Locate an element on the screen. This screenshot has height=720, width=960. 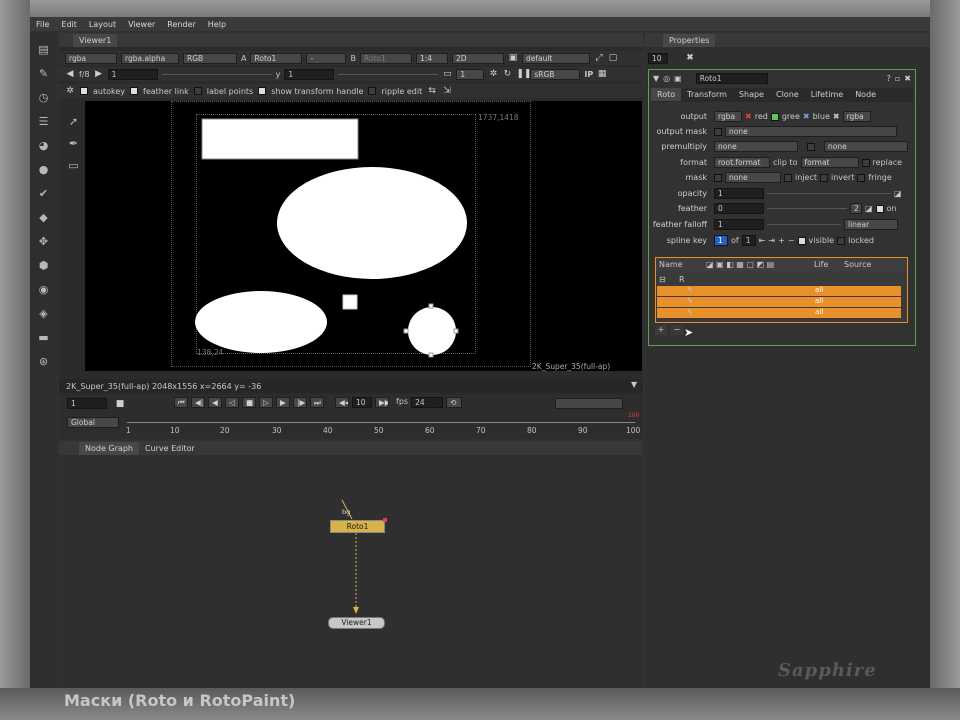
monitor-icon: ▭ is located at coordinates (447, 74).